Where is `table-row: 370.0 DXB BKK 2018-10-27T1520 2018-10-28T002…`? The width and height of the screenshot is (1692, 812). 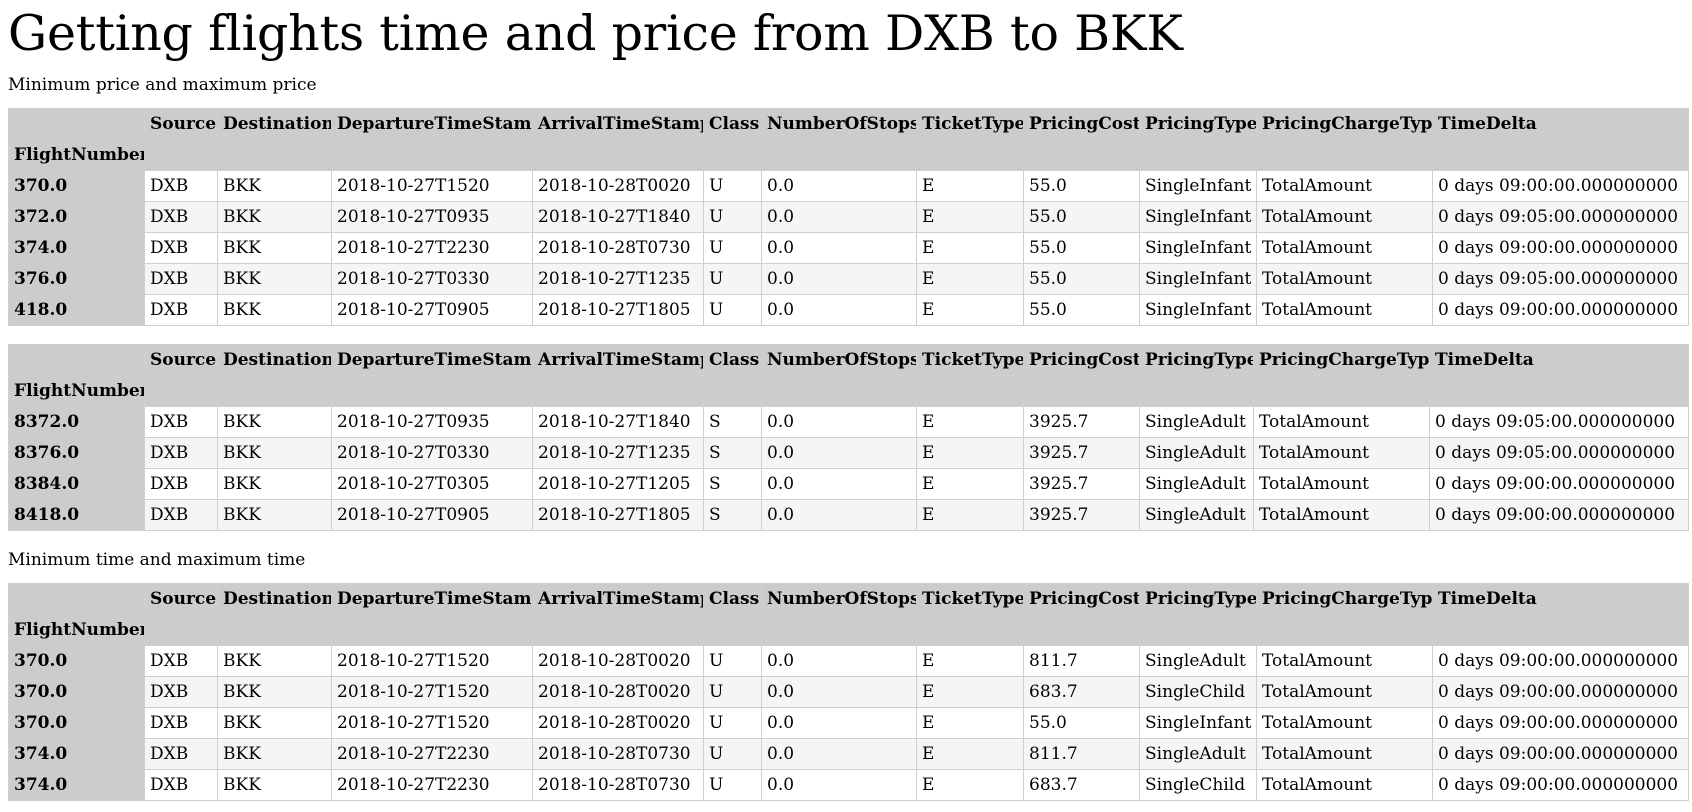
table-row: 370.0 DXB BKK 2018-10-27T1520 2018-10-28T002… is located at coordinates (848, 692).